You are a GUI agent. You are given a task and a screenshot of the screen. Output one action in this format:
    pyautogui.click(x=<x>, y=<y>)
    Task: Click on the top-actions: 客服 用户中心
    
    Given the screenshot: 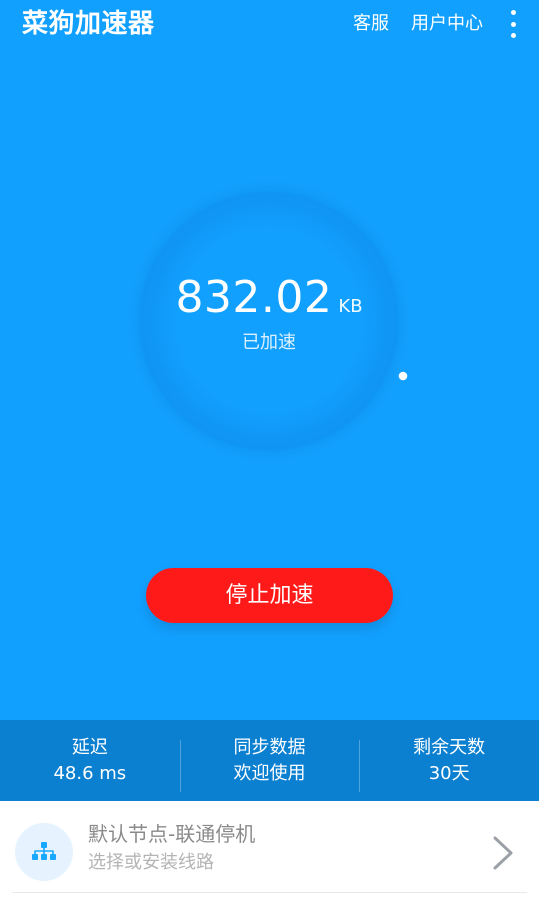 What is the action you would take?
    pyautogui.click(x=446, y=24)
    